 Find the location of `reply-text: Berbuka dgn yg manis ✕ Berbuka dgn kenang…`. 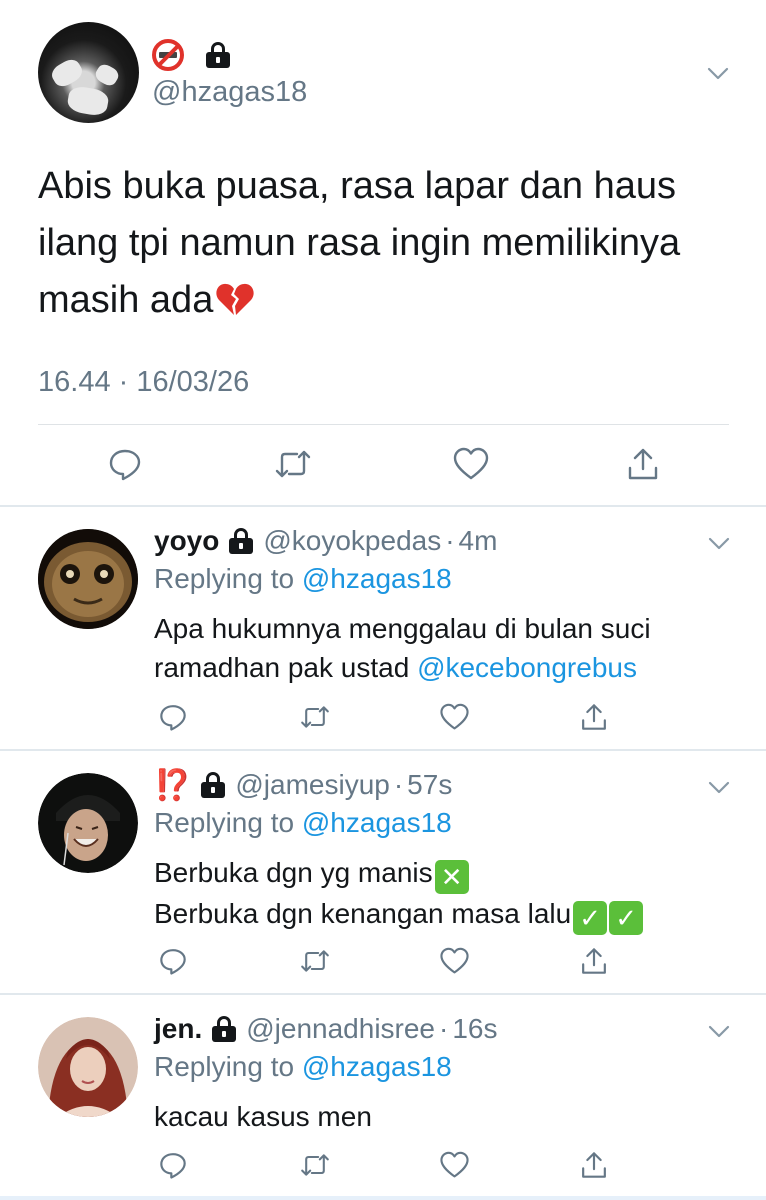

reply-text: Berbuka dgn yg manis ✕ Berbuka dgn kenang… is located at coordinates (444, 894).